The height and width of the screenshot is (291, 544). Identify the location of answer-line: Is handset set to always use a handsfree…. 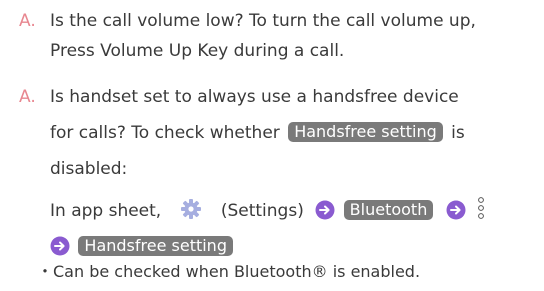
(254, 97).